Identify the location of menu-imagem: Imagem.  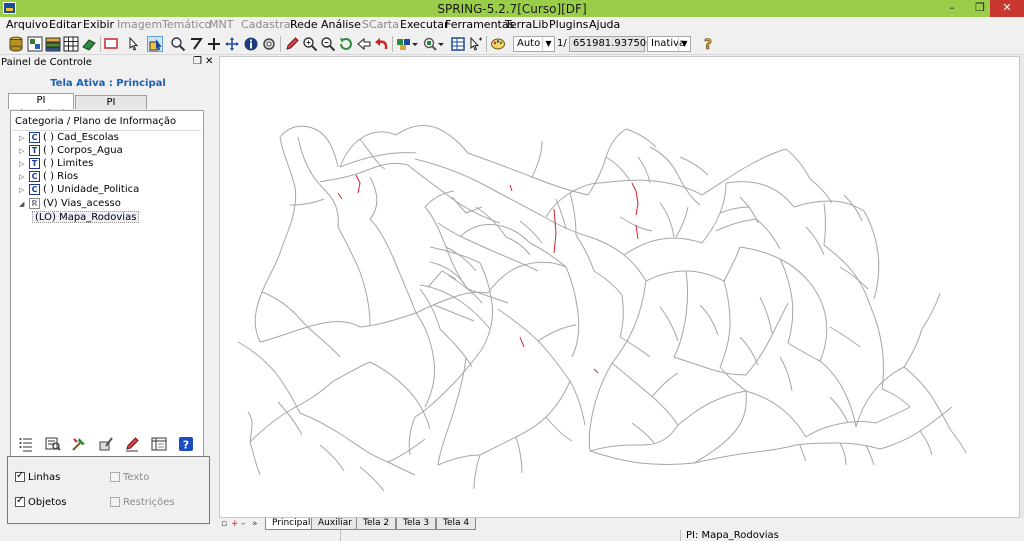
(139, 24).